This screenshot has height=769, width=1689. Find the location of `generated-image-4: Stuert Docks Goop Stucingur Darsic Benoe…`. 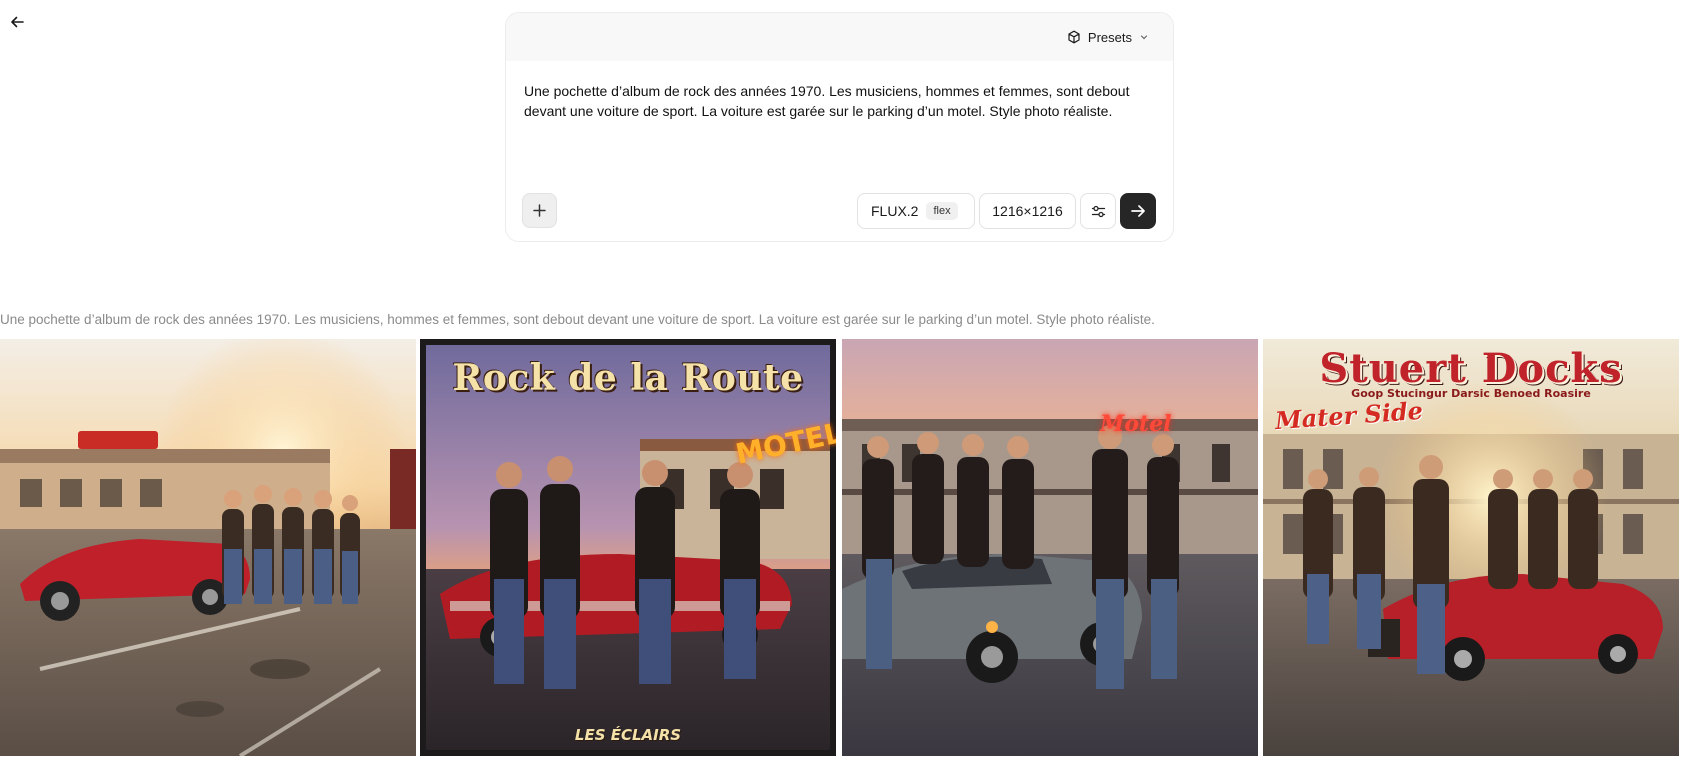

generated-image-4: Stuert Docks Goop Stucingur Darsic Benoe… is located at coordinates (1471, 547).